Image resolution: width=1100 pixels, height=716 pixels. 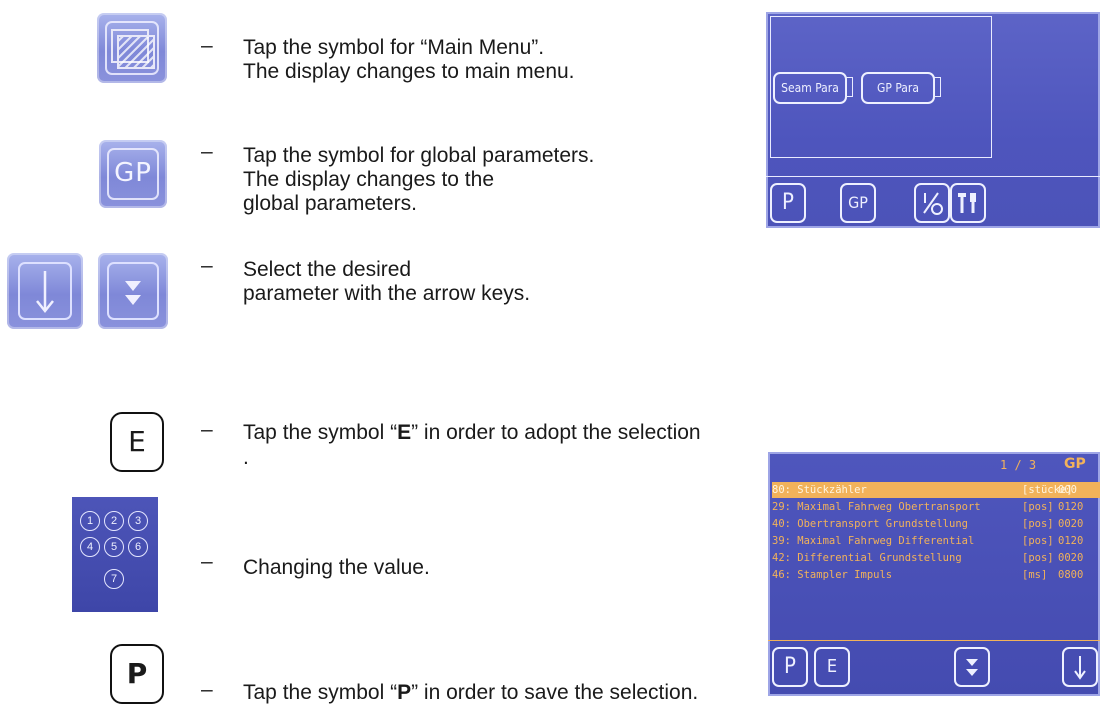 What do you see at coordinates (114, 547) in the screenshot?
I see `keypad-key-5: 5` at bounding box center [114, 547].